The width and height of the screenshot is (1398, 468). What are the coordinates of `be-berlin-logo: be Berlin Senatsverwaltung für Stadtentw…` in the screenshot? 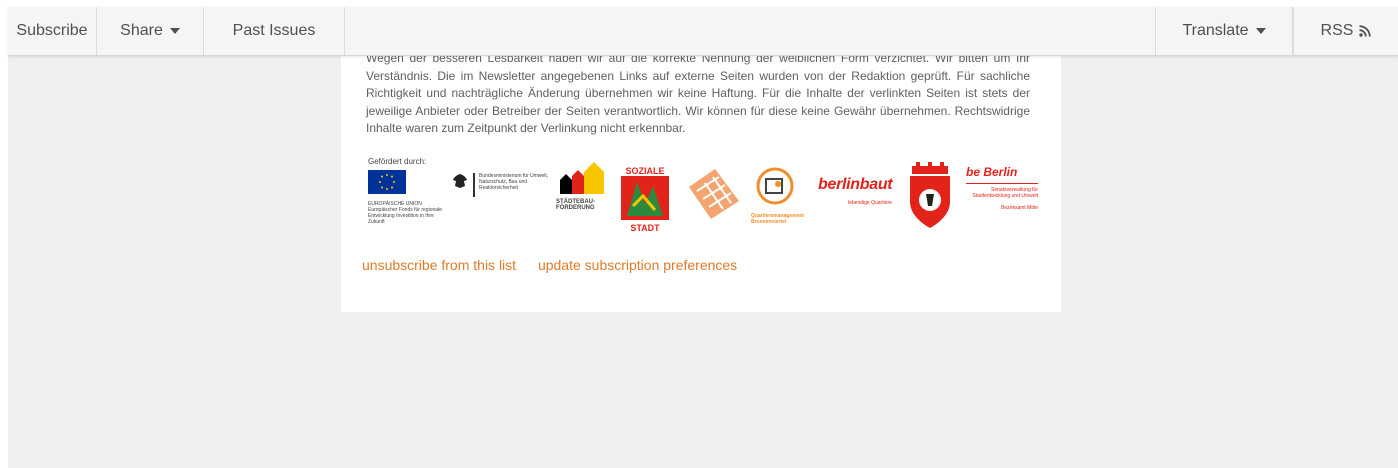 It's located at (1002, 197).